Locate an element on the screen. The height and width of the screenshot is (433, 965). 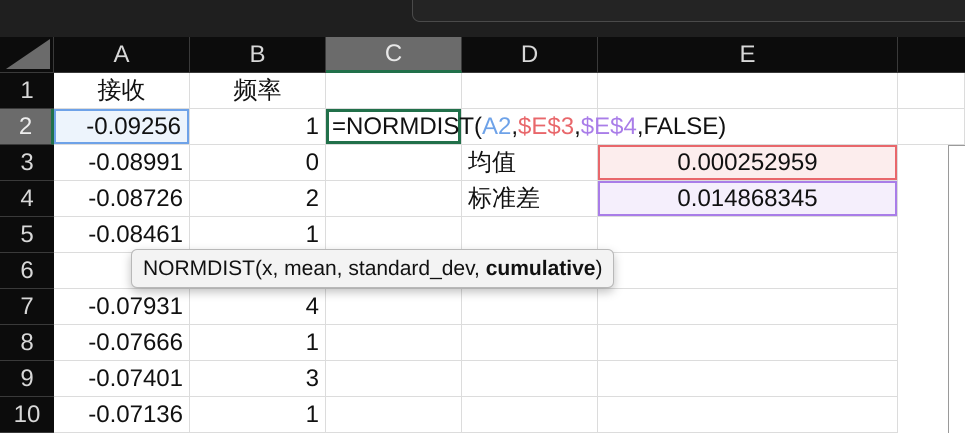
table-cell-text: 频率 is located at coordinates (257, 91).